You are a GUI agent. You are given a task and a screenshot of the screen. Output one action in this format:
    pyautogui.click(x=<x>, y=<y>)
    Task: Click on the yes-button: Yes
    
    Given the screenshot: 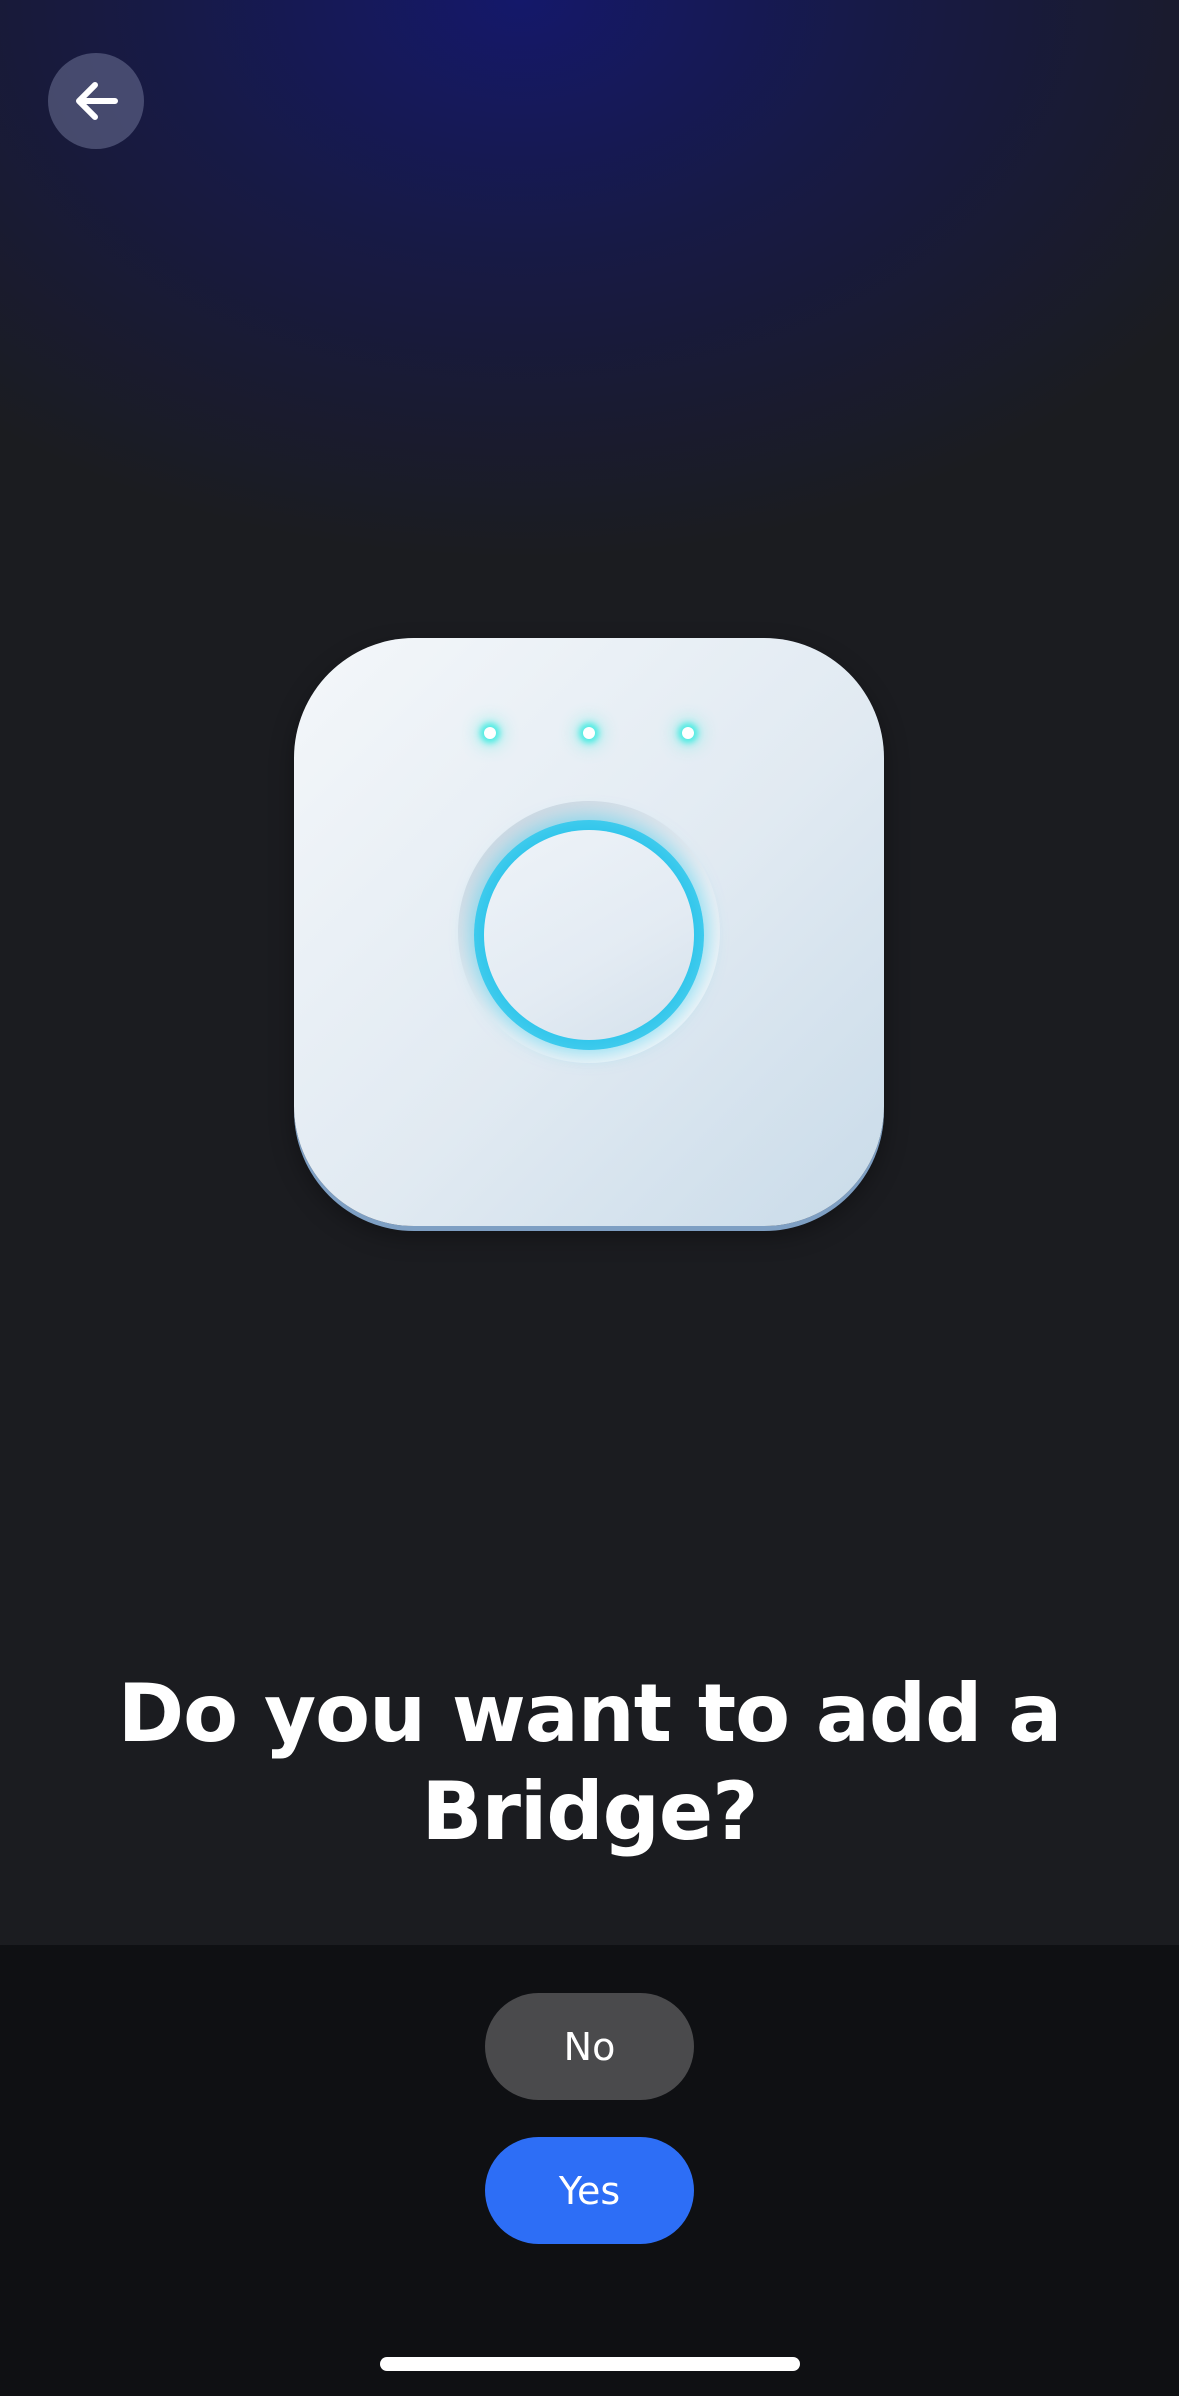 What is the action you would take?
    pyautogui.click(x=589, y=2190)
    